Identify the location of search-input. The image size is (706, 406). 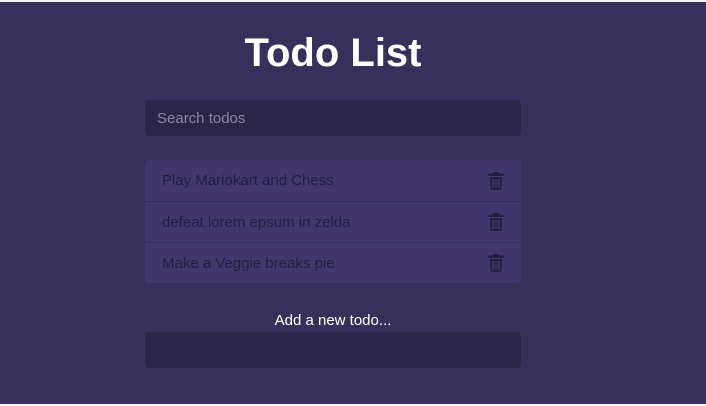
(333, 118).